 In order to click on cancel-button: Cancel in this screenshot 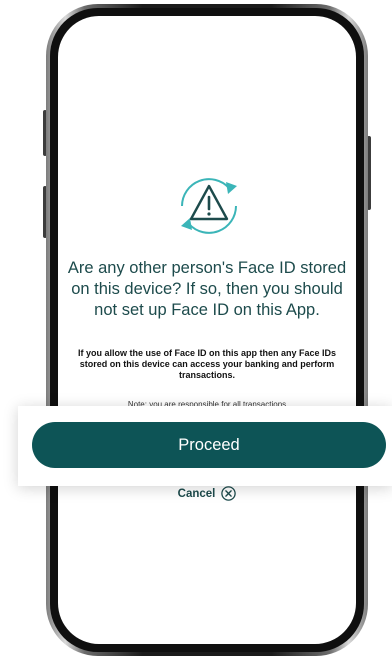, I will do `click(207, 493)`.